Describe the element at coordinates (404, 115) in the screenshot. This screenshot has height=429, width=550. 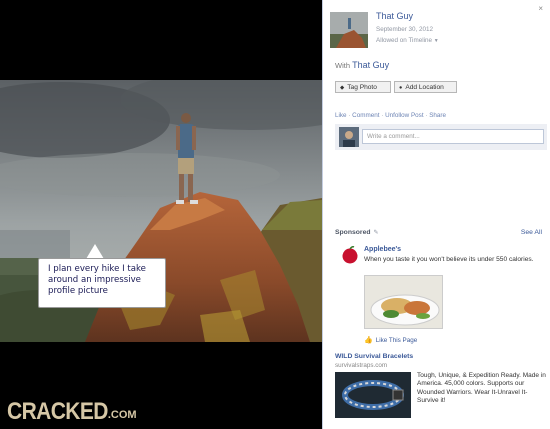
I see `unfollow-link: Unfollow Post` at that location.